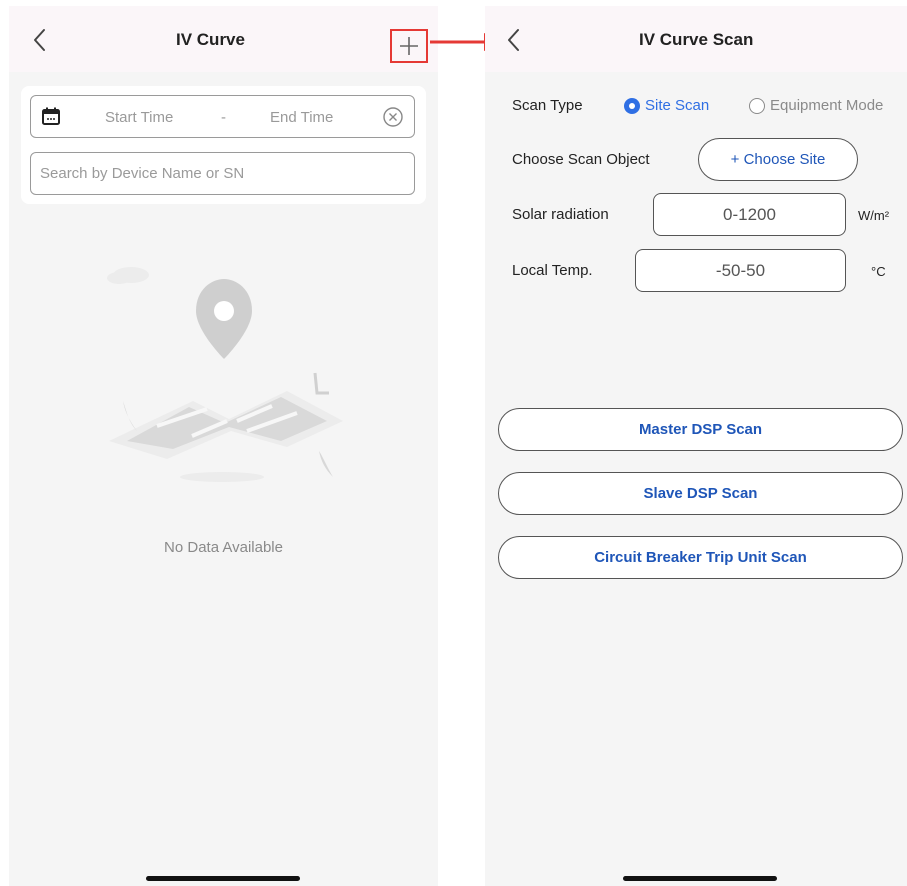 The image size is (907, 886). What do you see at coordinates (749, 214) in the screenshot?
I see `solar-radiation-field: 0-1200` at bounding box center [749, 214].